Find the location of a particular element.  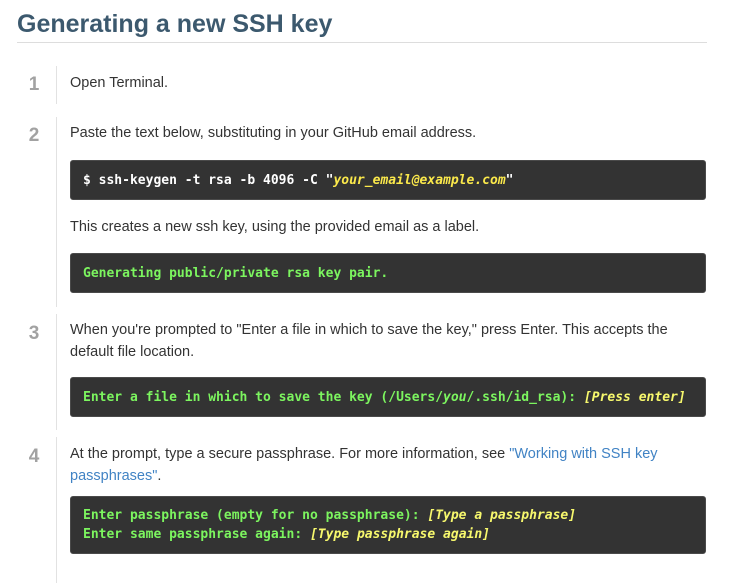

step-1-text: Open Terminal. is located at coordinates (119, 83).